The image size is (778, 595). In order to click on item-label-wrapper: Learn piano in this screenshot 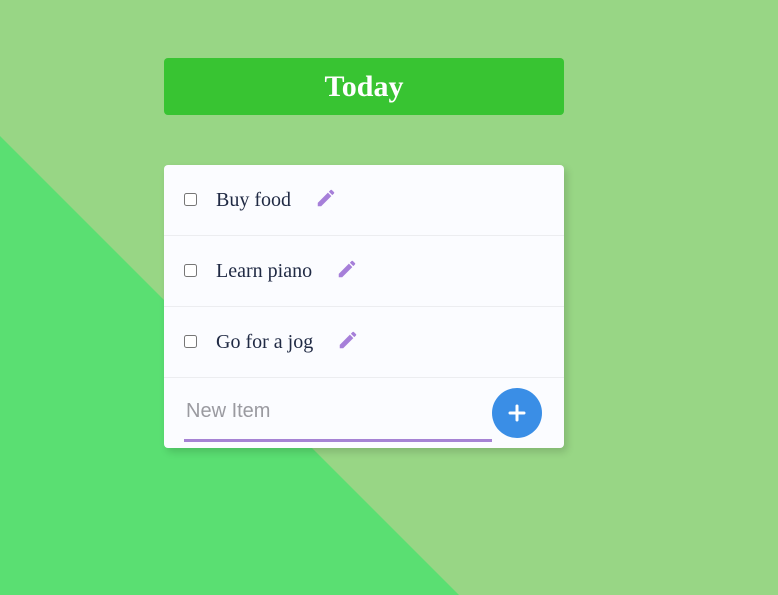, I will do `click(287, 270)`.